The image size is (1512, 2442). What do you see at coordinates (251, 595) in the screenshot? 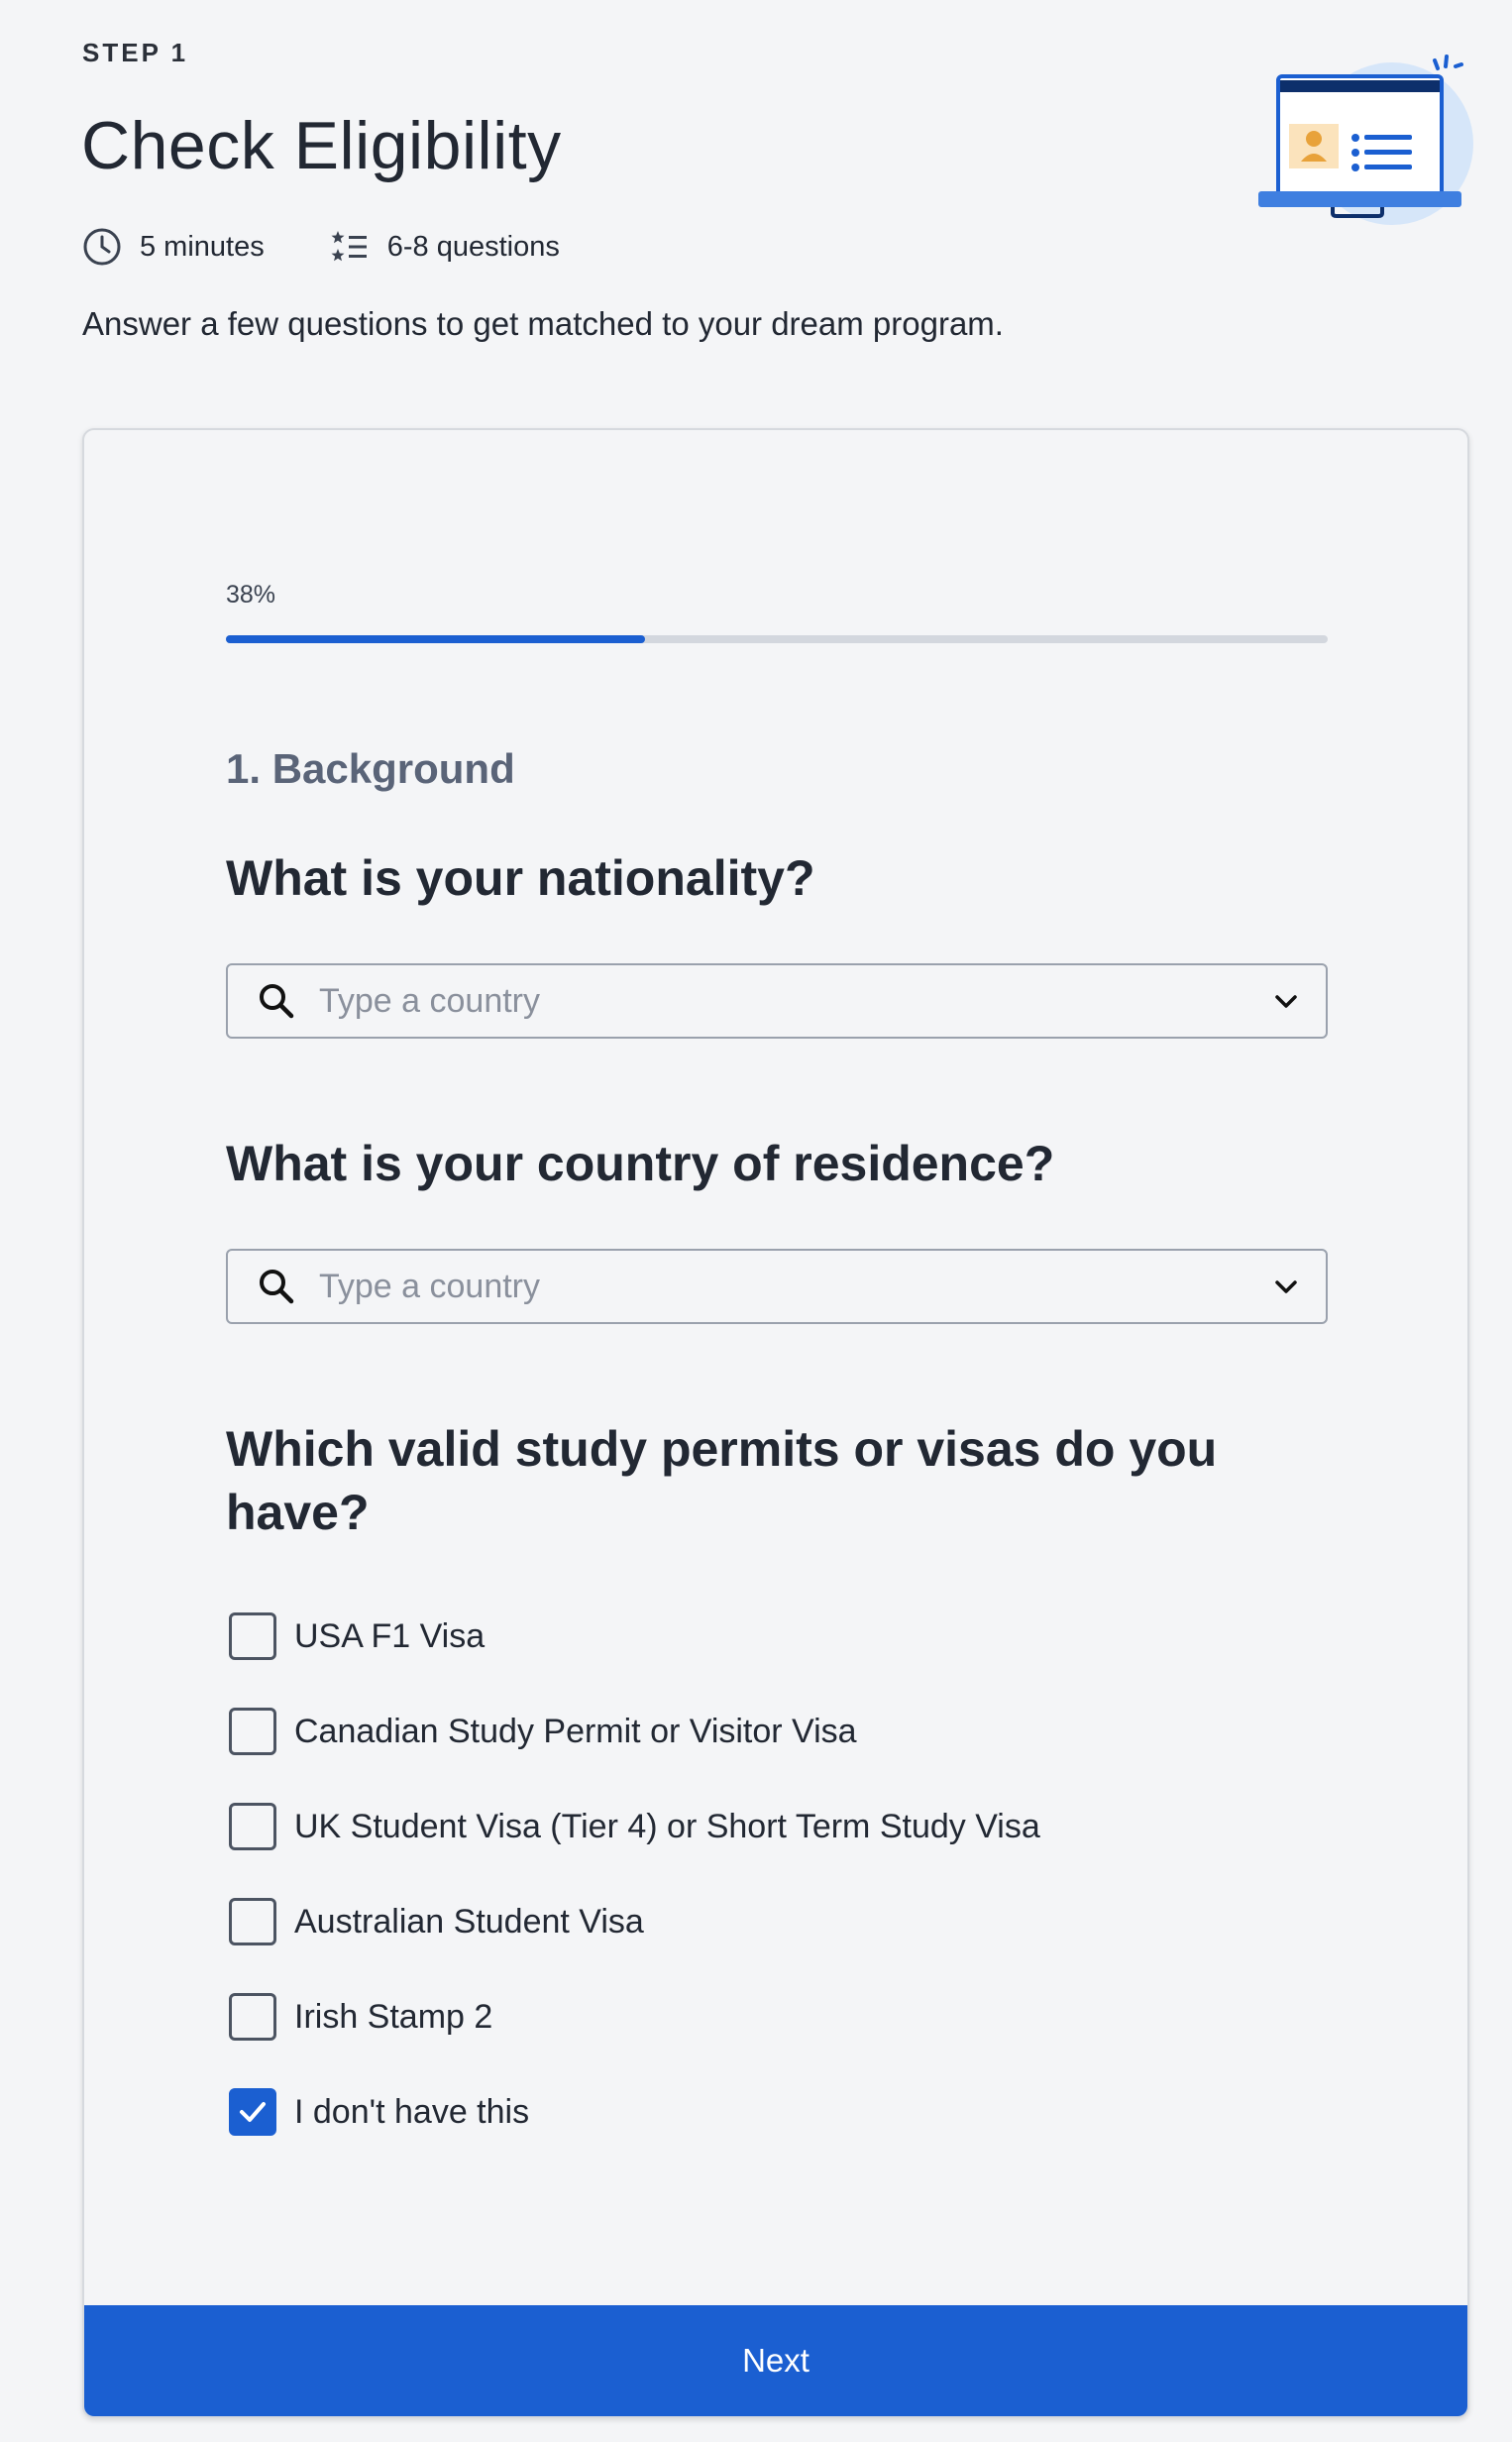
I see `progress-label: 38%` at bounding box center [251, 595].